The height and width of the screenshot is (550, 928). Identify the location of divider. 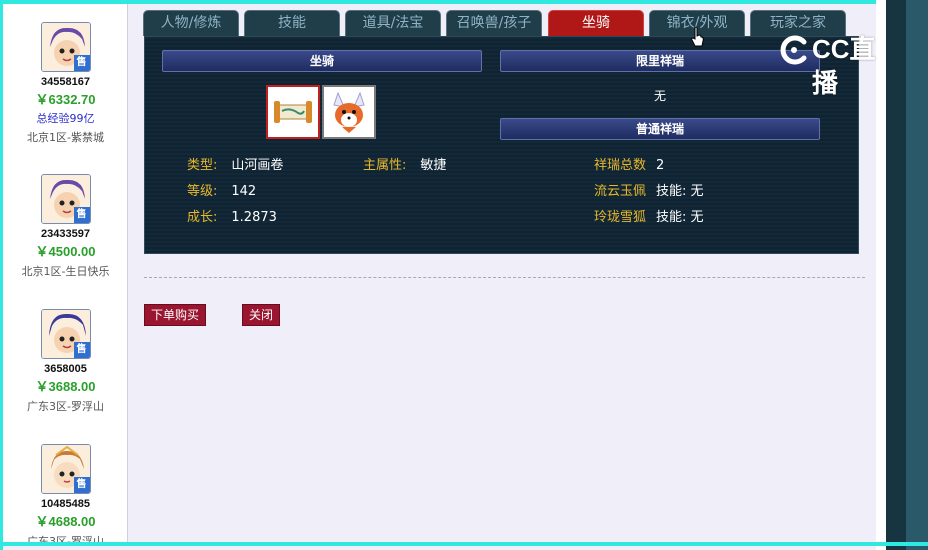
(504, 277).